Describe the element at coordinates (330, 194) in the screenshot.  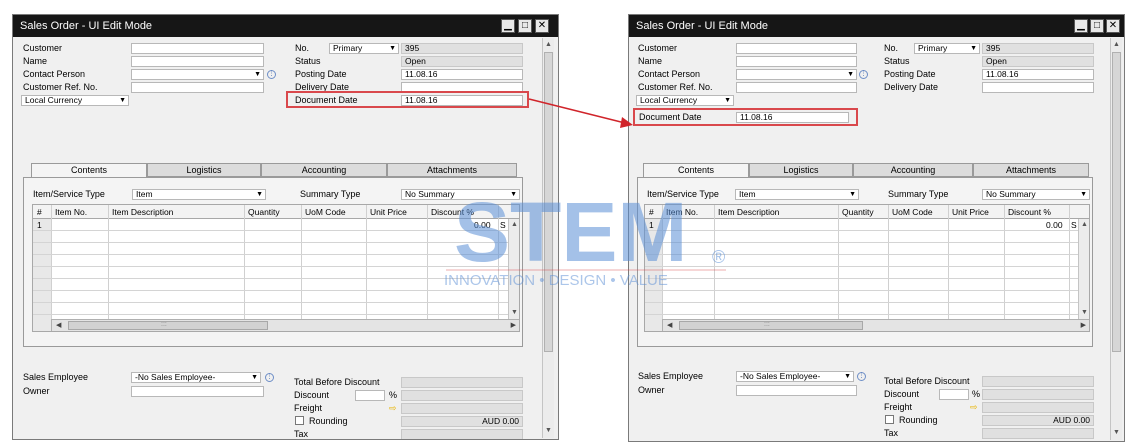
I see `summary-type-label: Summary Type` at that location.